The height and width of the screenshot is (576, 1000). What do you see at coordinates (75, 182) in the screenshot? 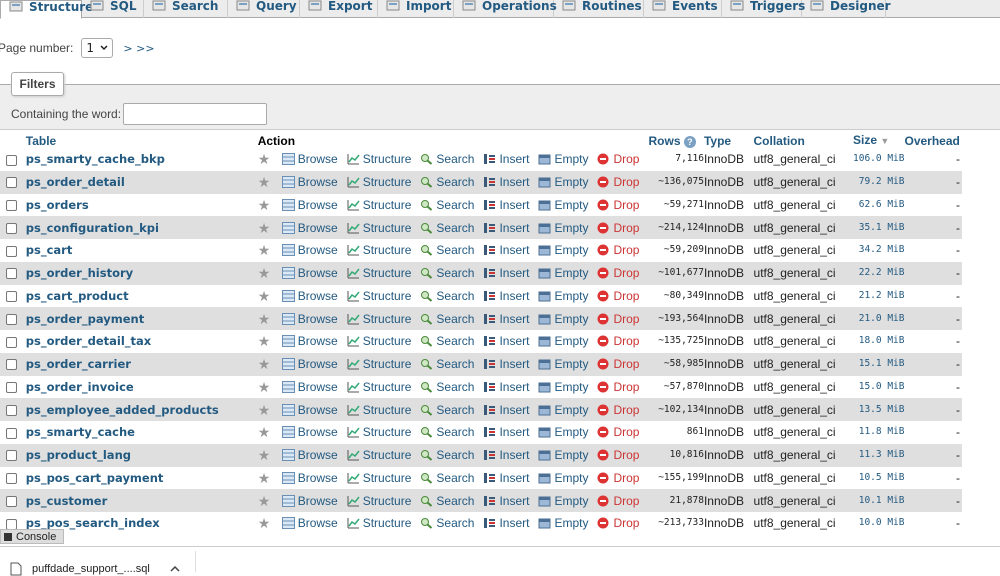
I see `table-name-link: ps_order_detail` at bounding box center [75, 182].